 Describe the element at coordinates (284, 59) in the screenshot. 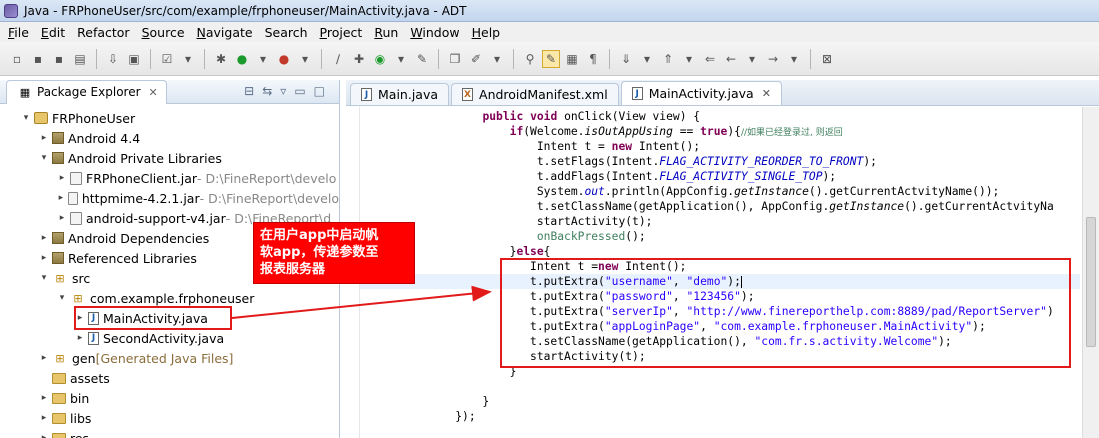

I see `external-tools-icon: ●` at that location.